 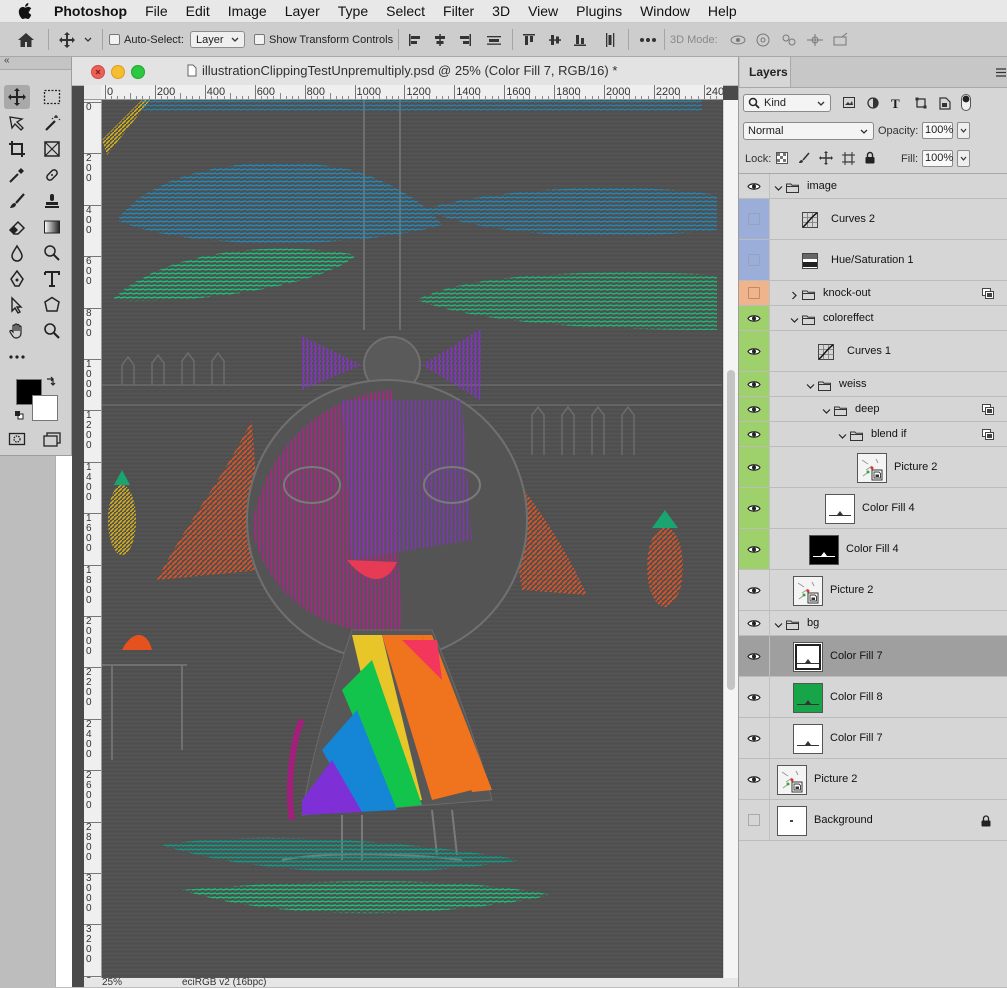 I want to click on menu-help: Help, so click(x=722, y=11).